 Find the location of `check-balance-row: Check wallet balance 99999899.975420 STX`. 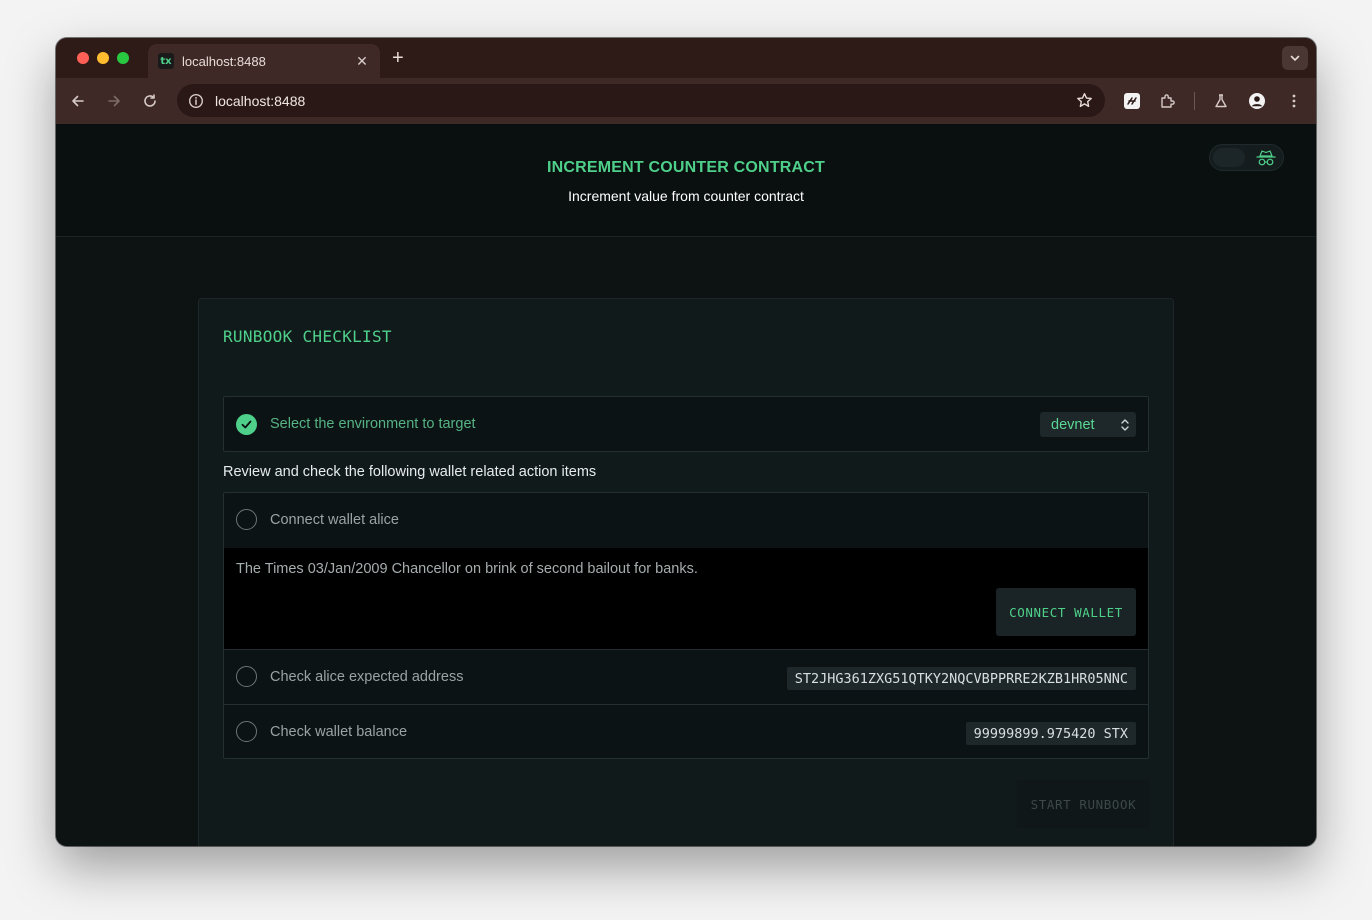

check-balance-row: Check wallet balance 99999899.975420 STX is located at coordinates (686, 731).